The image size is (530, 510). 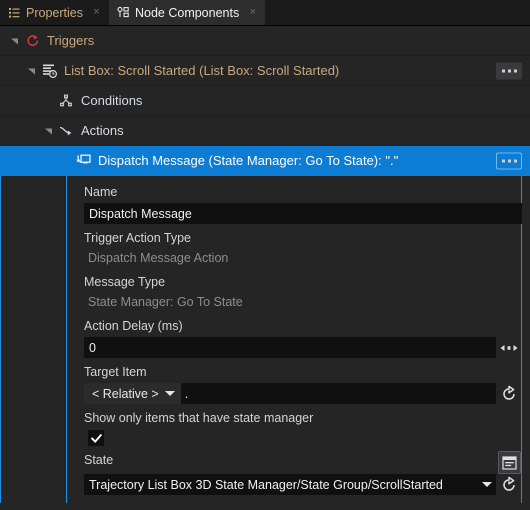 I want to click on field-message-type: Message Type State Manager: Go To State, so click(x=303, y=292).